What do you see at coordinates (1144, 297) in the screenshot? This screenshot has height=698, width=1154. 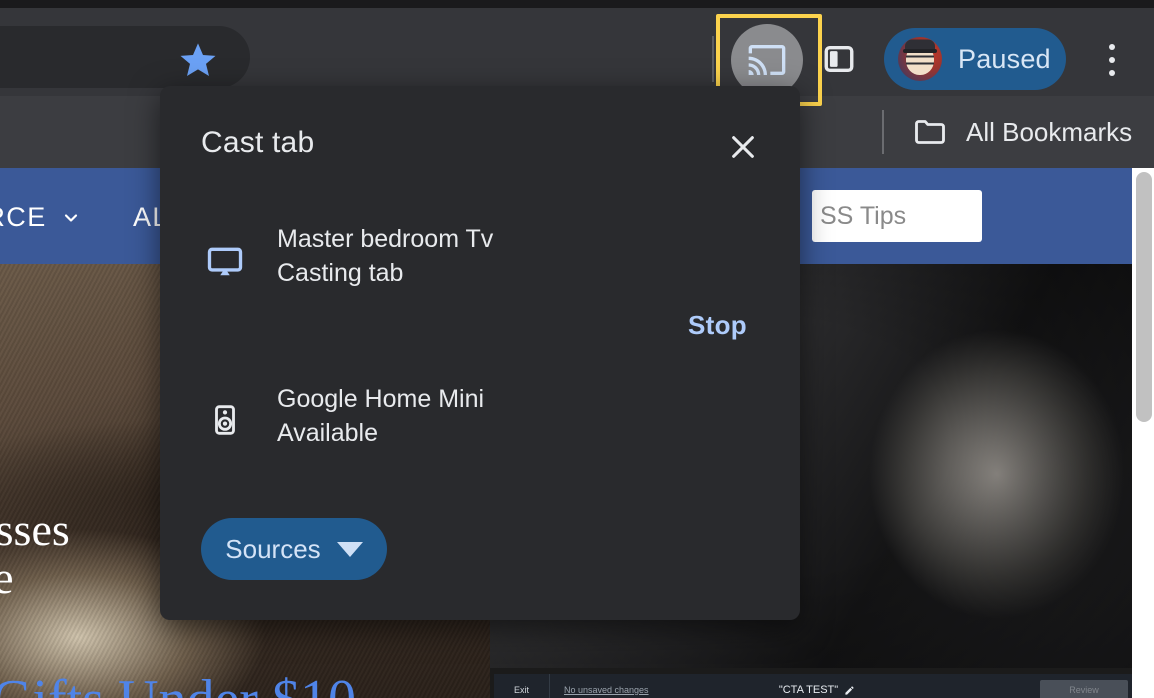 I see `page-scrollbar-thumb` at bounding box center [1144, 297].